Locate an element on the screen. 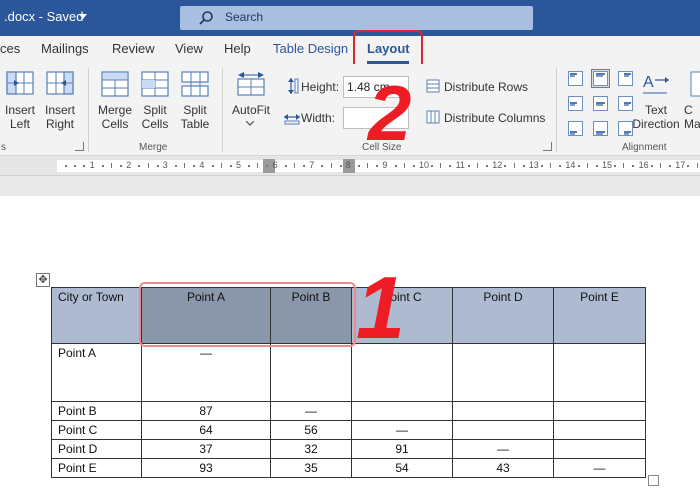 The height and width of the screenshot is (498, 700). table-row: Point A — is located at coordinates (348, 372).